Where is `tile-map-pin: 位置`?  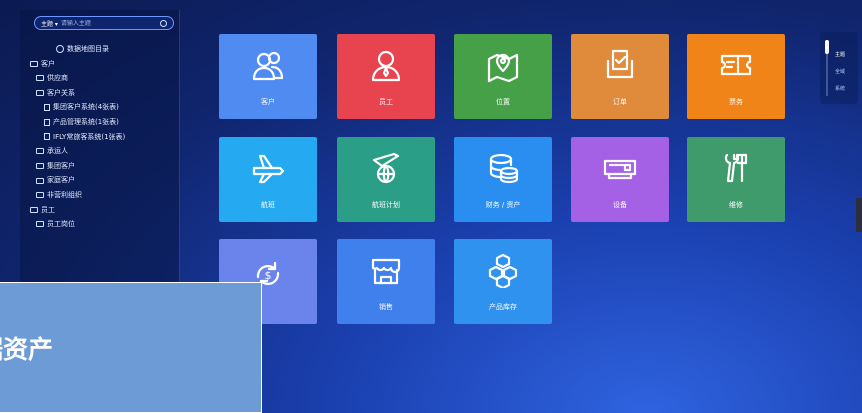
tile-map-pin: 位置 is located at coordinates (503, 76).